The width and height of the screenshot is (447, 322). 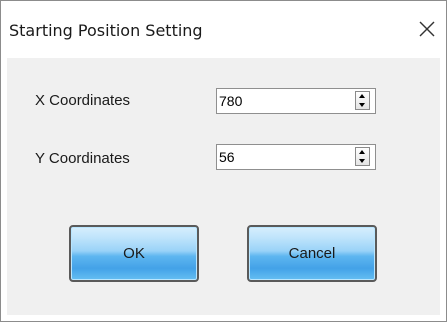 I want to click on x-spin-buttons, so click(x=362, y=100).